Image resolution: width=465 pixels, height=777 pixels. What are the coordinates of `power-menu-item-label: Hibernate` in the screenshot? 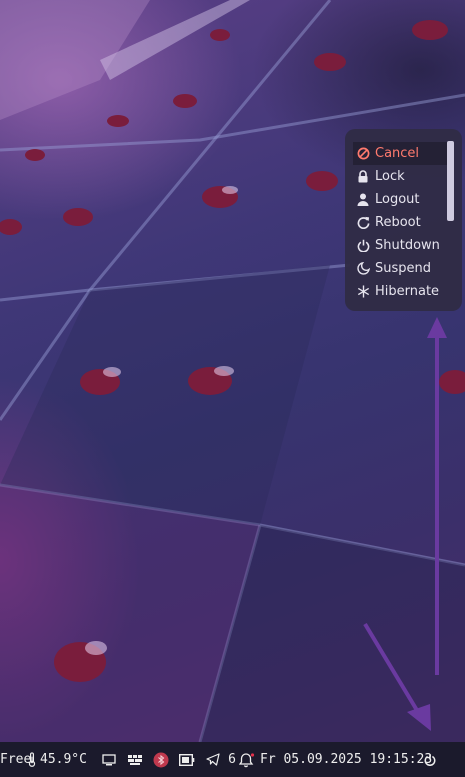 It's located at (407, 291).